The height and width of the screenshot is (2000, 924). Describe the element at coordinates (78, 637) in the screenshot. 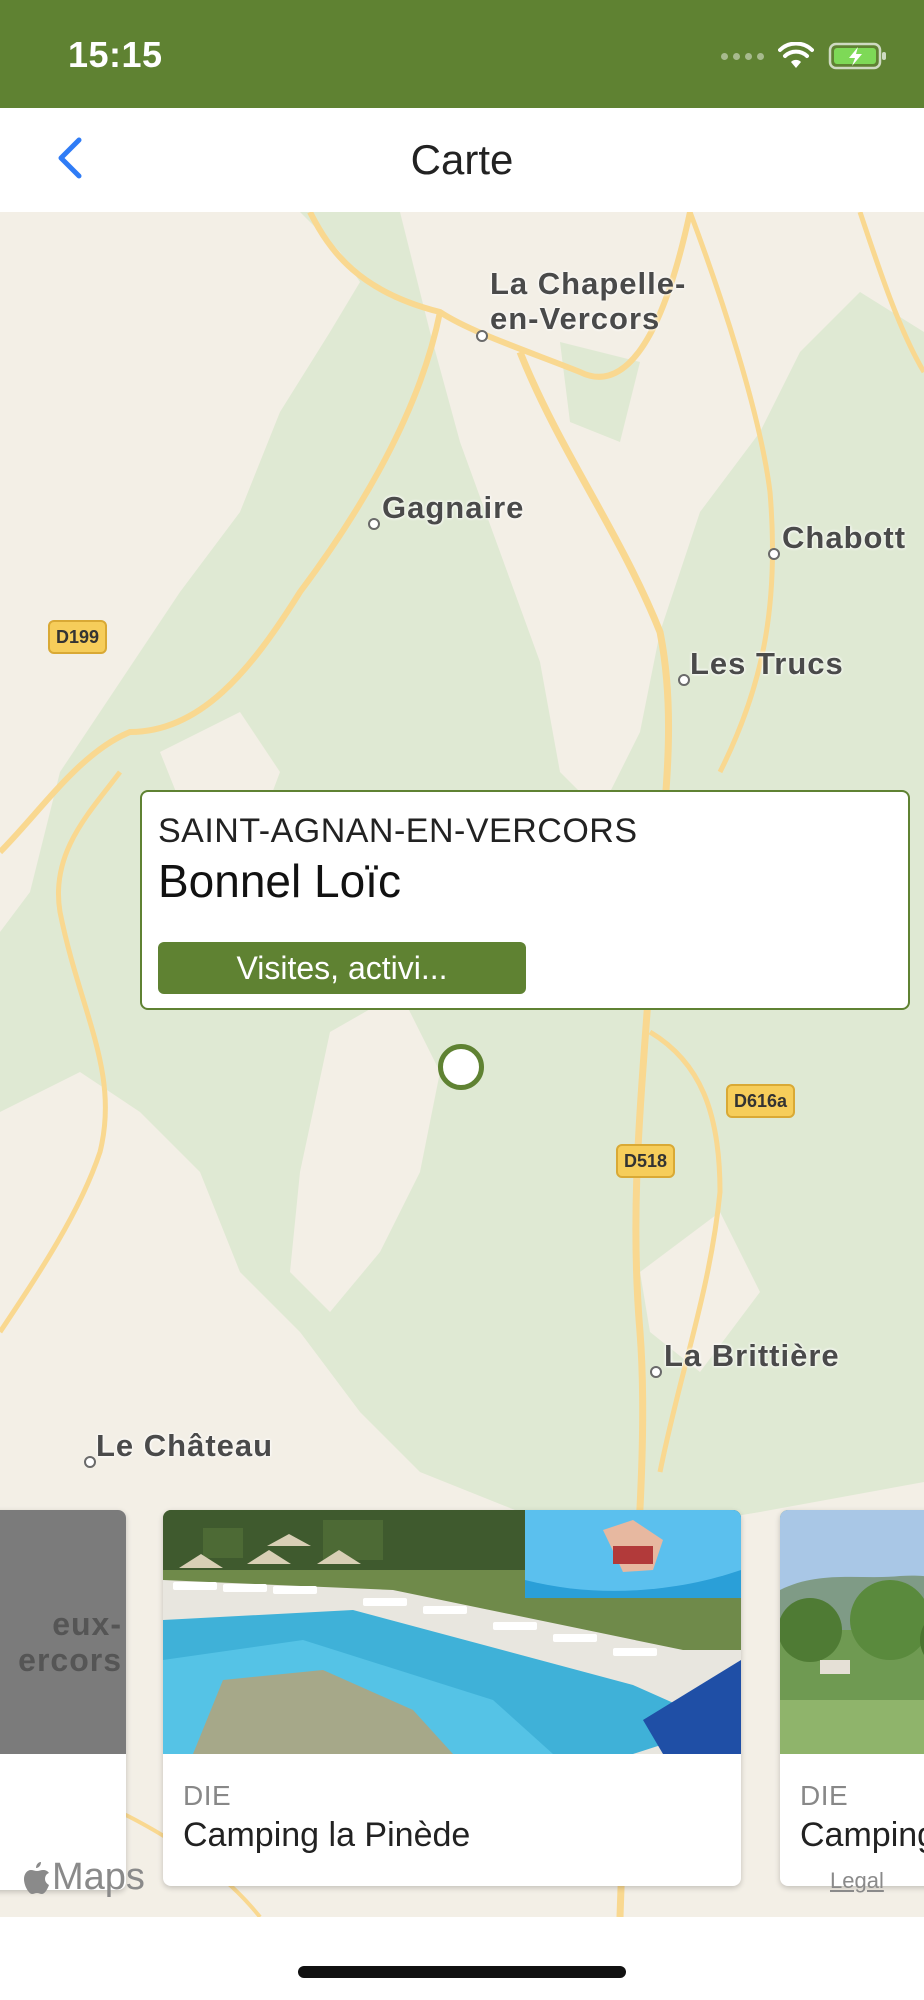

I see `road-badge-d199: D199` at that location.